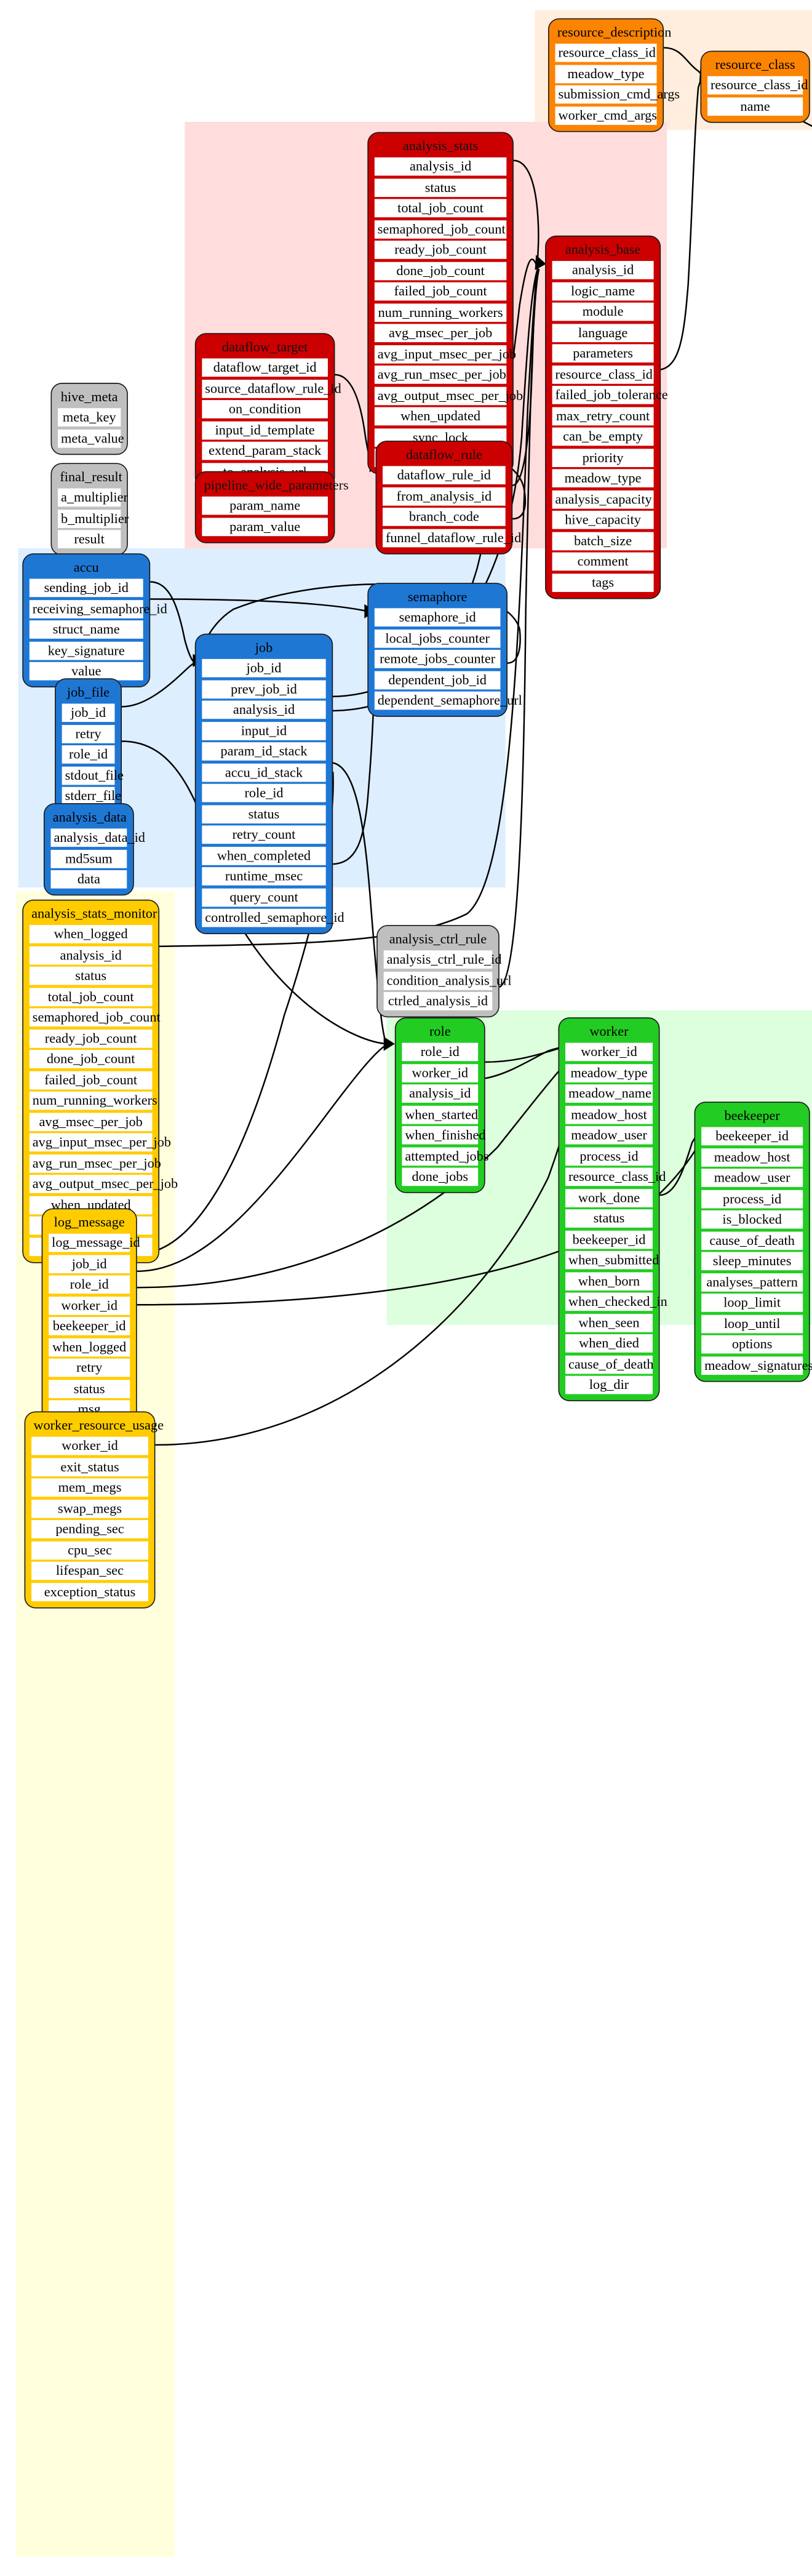 This screenshot has width=812, height=2576. I want to click on column-cell: failed_job_count, so click(440, 291).